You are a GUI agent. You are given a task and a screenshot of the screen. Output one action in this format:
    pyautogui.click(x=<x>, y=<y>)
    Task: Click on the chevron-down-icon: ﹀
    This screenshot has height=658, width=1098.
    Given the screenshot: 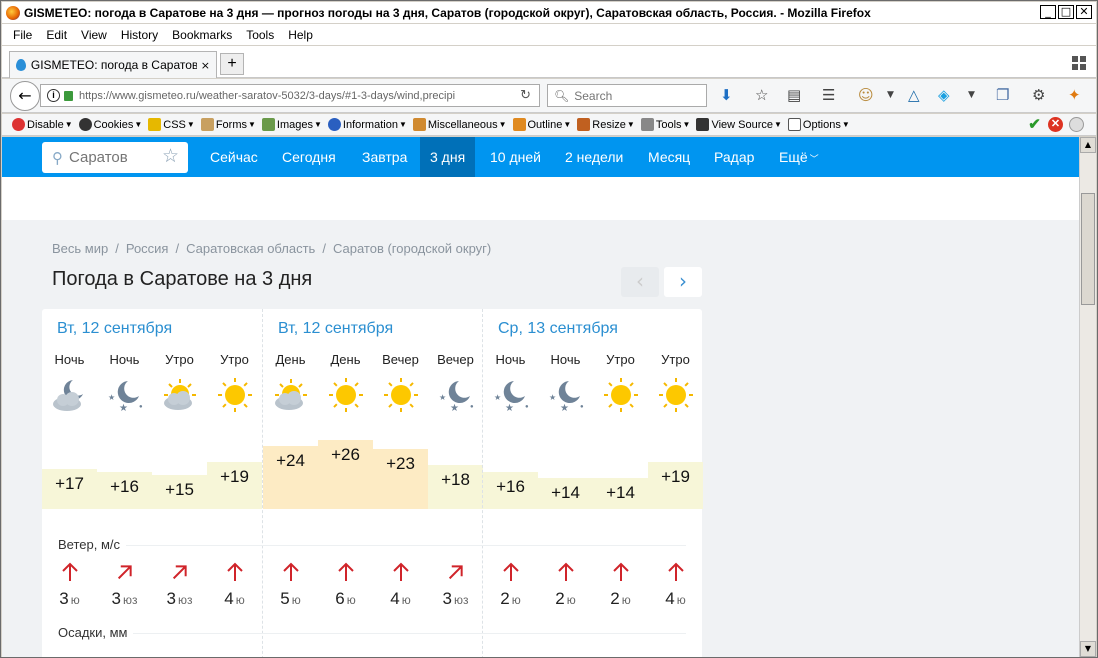 What is the action you would take?
    pyautogui.click(x=814, y=159)
    